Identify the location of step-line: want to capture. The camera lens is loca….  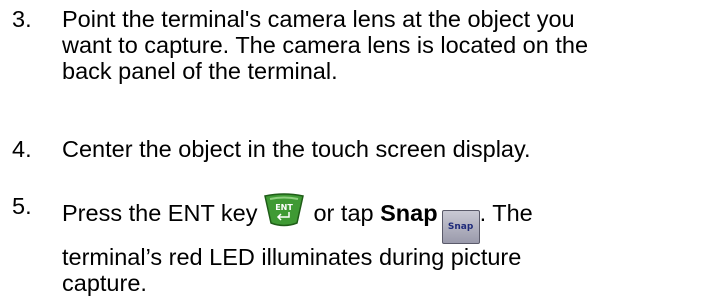
(325, 45).